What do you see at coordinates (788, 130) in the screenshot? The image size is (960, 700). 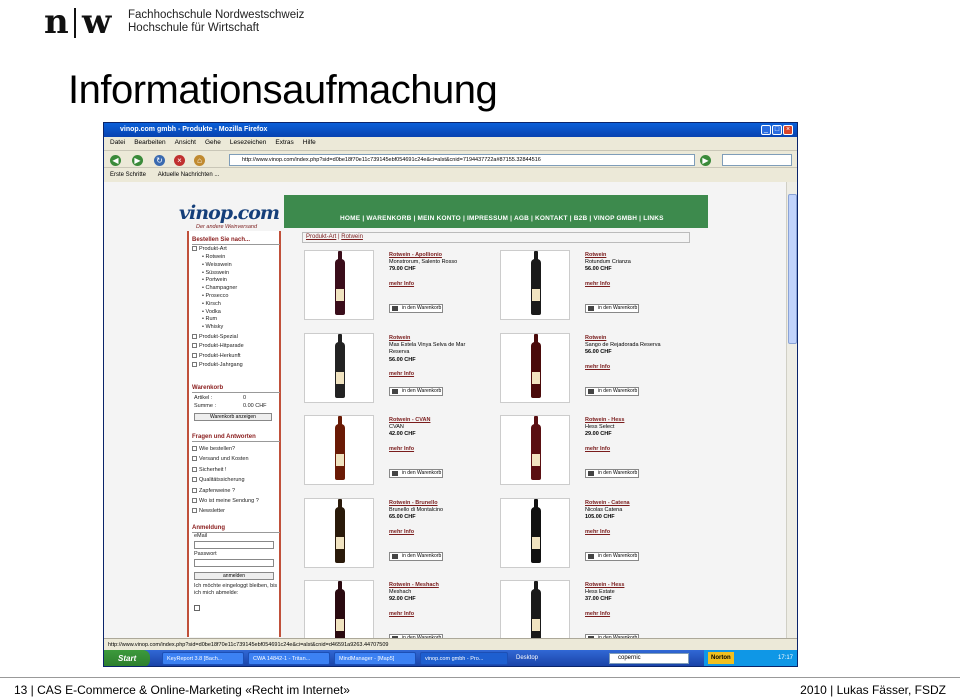 I see `close-icon: ×` at bounding box center [788, 130].